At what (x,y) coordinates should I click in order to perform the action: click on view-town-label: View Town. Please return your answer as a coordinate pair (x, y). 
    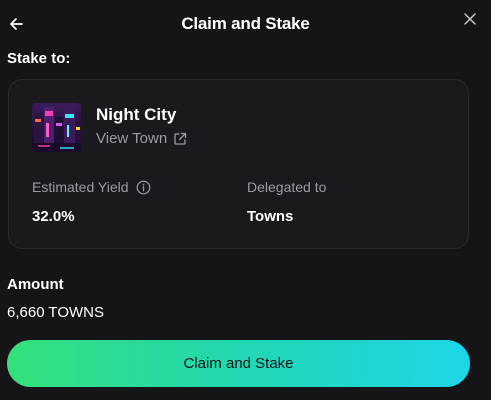
    Looking at the image, I should click on (132, 138).